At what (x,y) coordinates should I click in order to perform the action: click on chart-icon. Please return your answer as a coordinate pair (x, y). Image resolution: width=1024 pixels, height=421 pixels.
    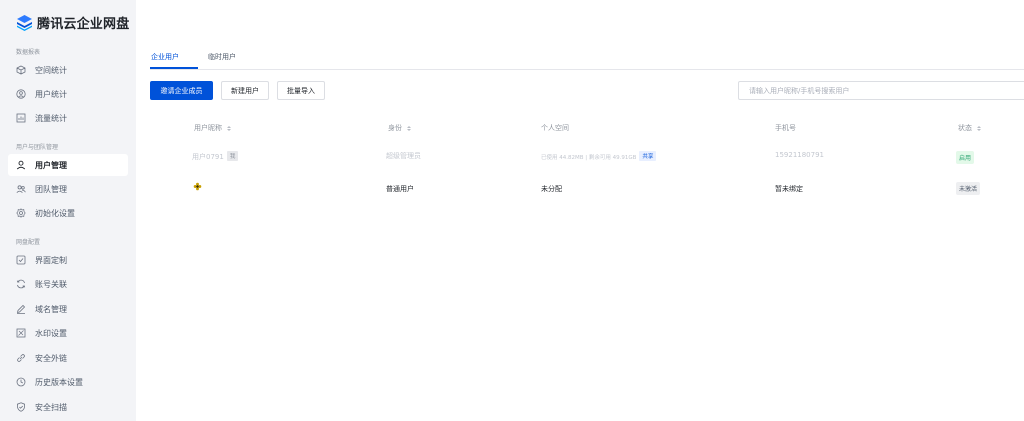
    Looking at the image, I should click on (21, 118).